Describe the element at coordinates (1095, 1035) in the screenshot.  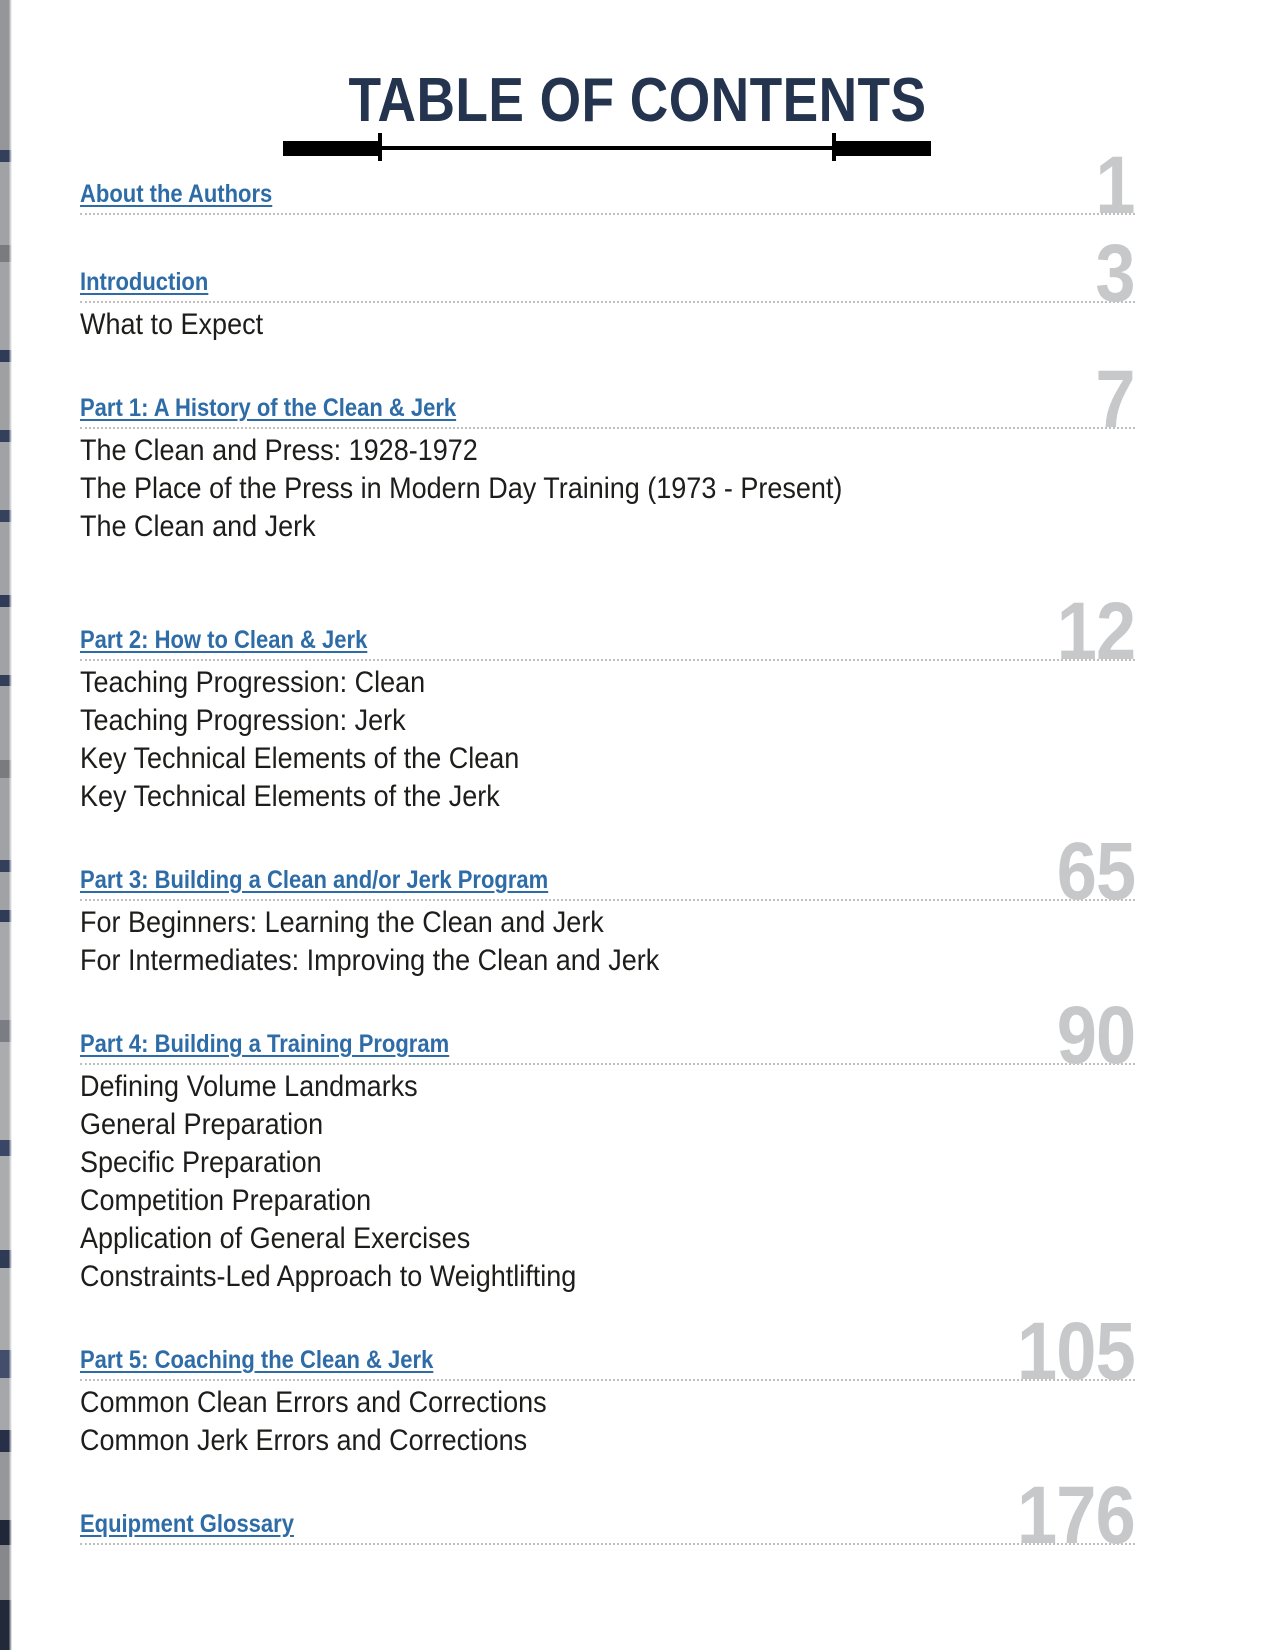
I see `page-number: 90` at that location.